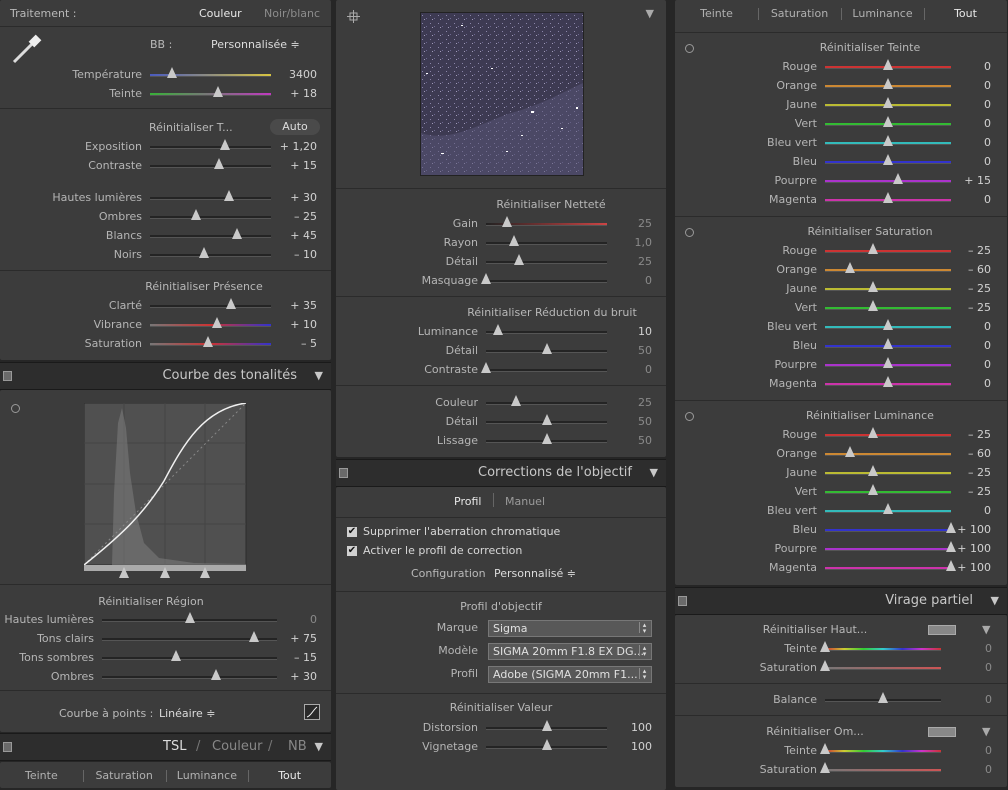  What do you see at coordinates (968, 648) in the screenshot?
I see `split-highlight-hue-value: 0` at bounding box center [968, 648].